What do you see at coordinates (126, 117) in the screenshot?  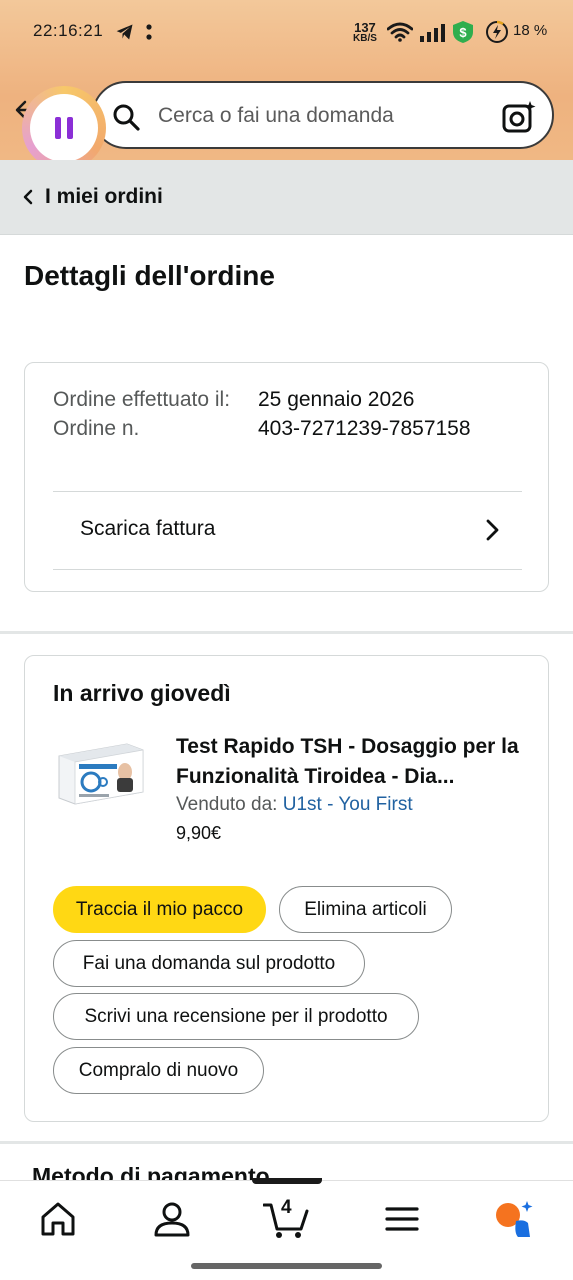 I see `search-icon` at bounding box center [126, 117].